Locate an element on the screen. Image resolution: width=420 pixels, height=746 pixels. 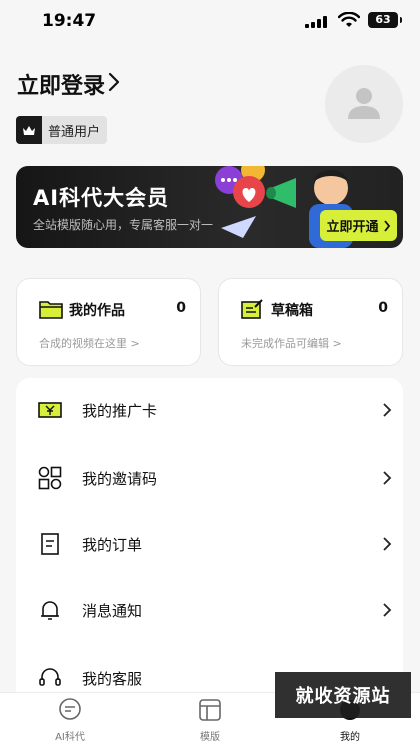
tab-ai-assistant: AI科代 is located at coordinates (70, 720).